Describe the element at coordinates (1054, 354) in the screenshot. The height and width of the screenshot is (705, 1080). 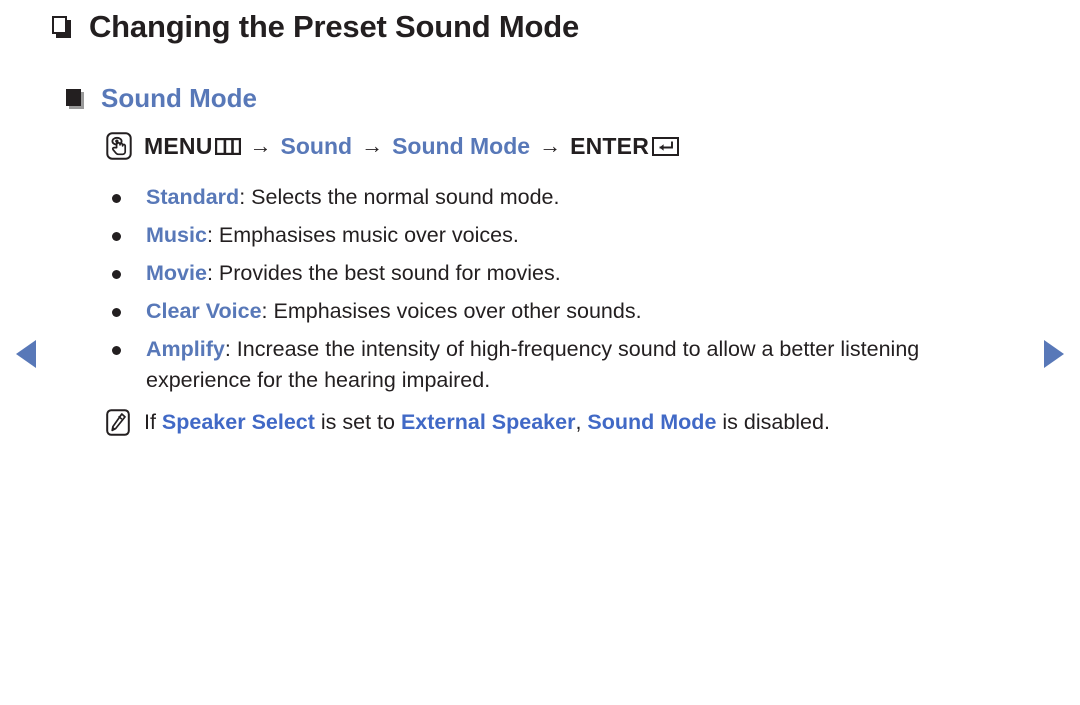
I see `next-page-arrow` at that location.